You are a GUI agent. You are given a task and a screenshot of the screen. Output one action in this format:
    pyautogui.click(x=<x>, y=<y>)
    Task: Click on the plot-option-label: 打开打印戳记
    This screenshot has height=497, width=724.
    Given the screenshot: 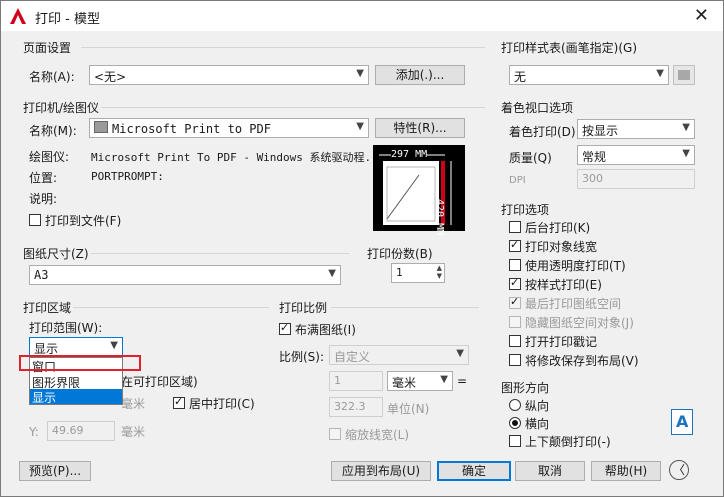 What is the action you would take?
    pyautogui.click(x=561, y=342)
    